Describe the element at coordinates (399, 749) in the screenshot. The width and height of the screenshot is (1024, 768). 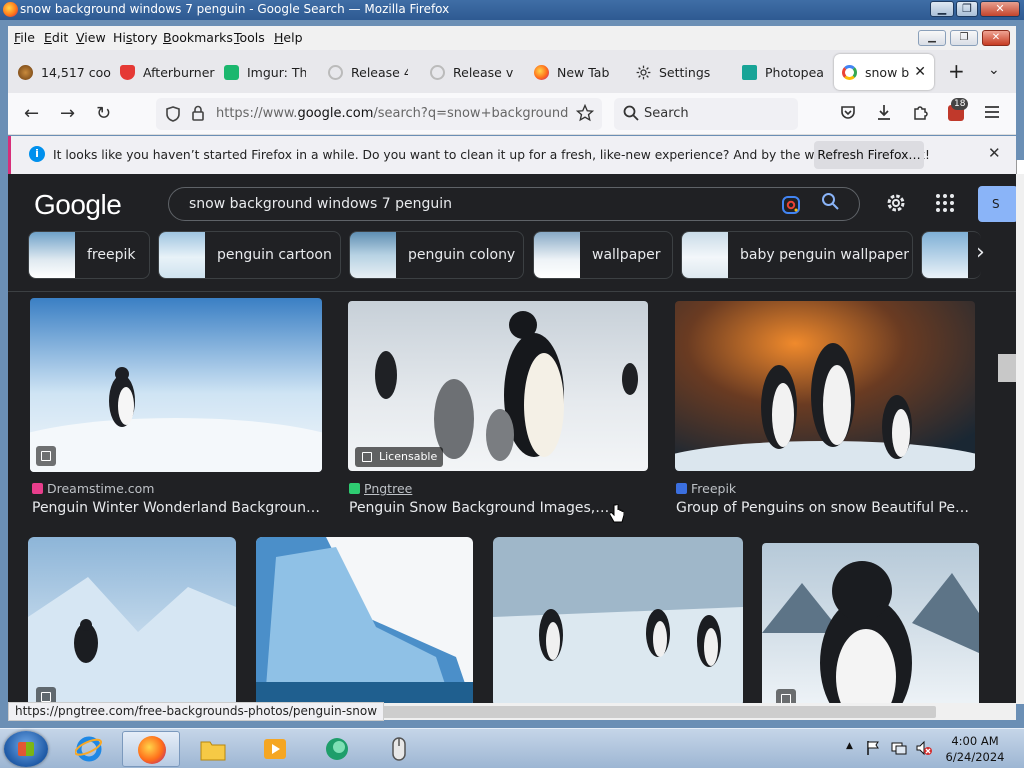
I see `taskbar-mouse-app` at that location.